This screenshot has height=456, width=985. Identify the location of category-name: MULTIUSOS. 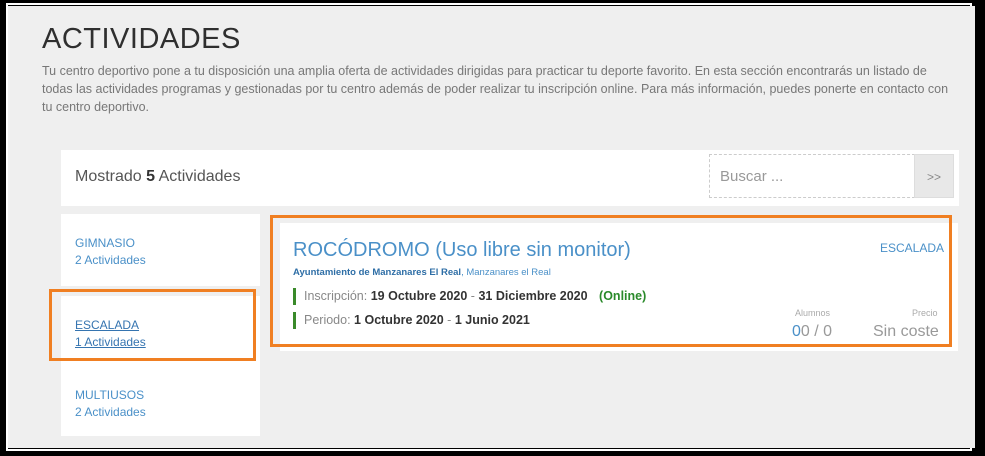
(109, 395).